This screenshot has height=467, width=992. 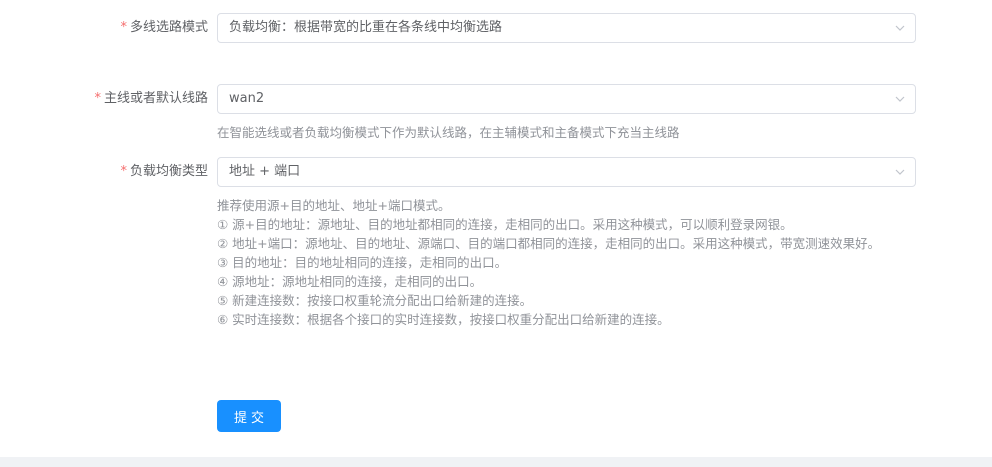 I want to click on mode-select-value: 负载均衡：根据带宽的比重在各条线中均衡选路, so click(x=366, y=27).